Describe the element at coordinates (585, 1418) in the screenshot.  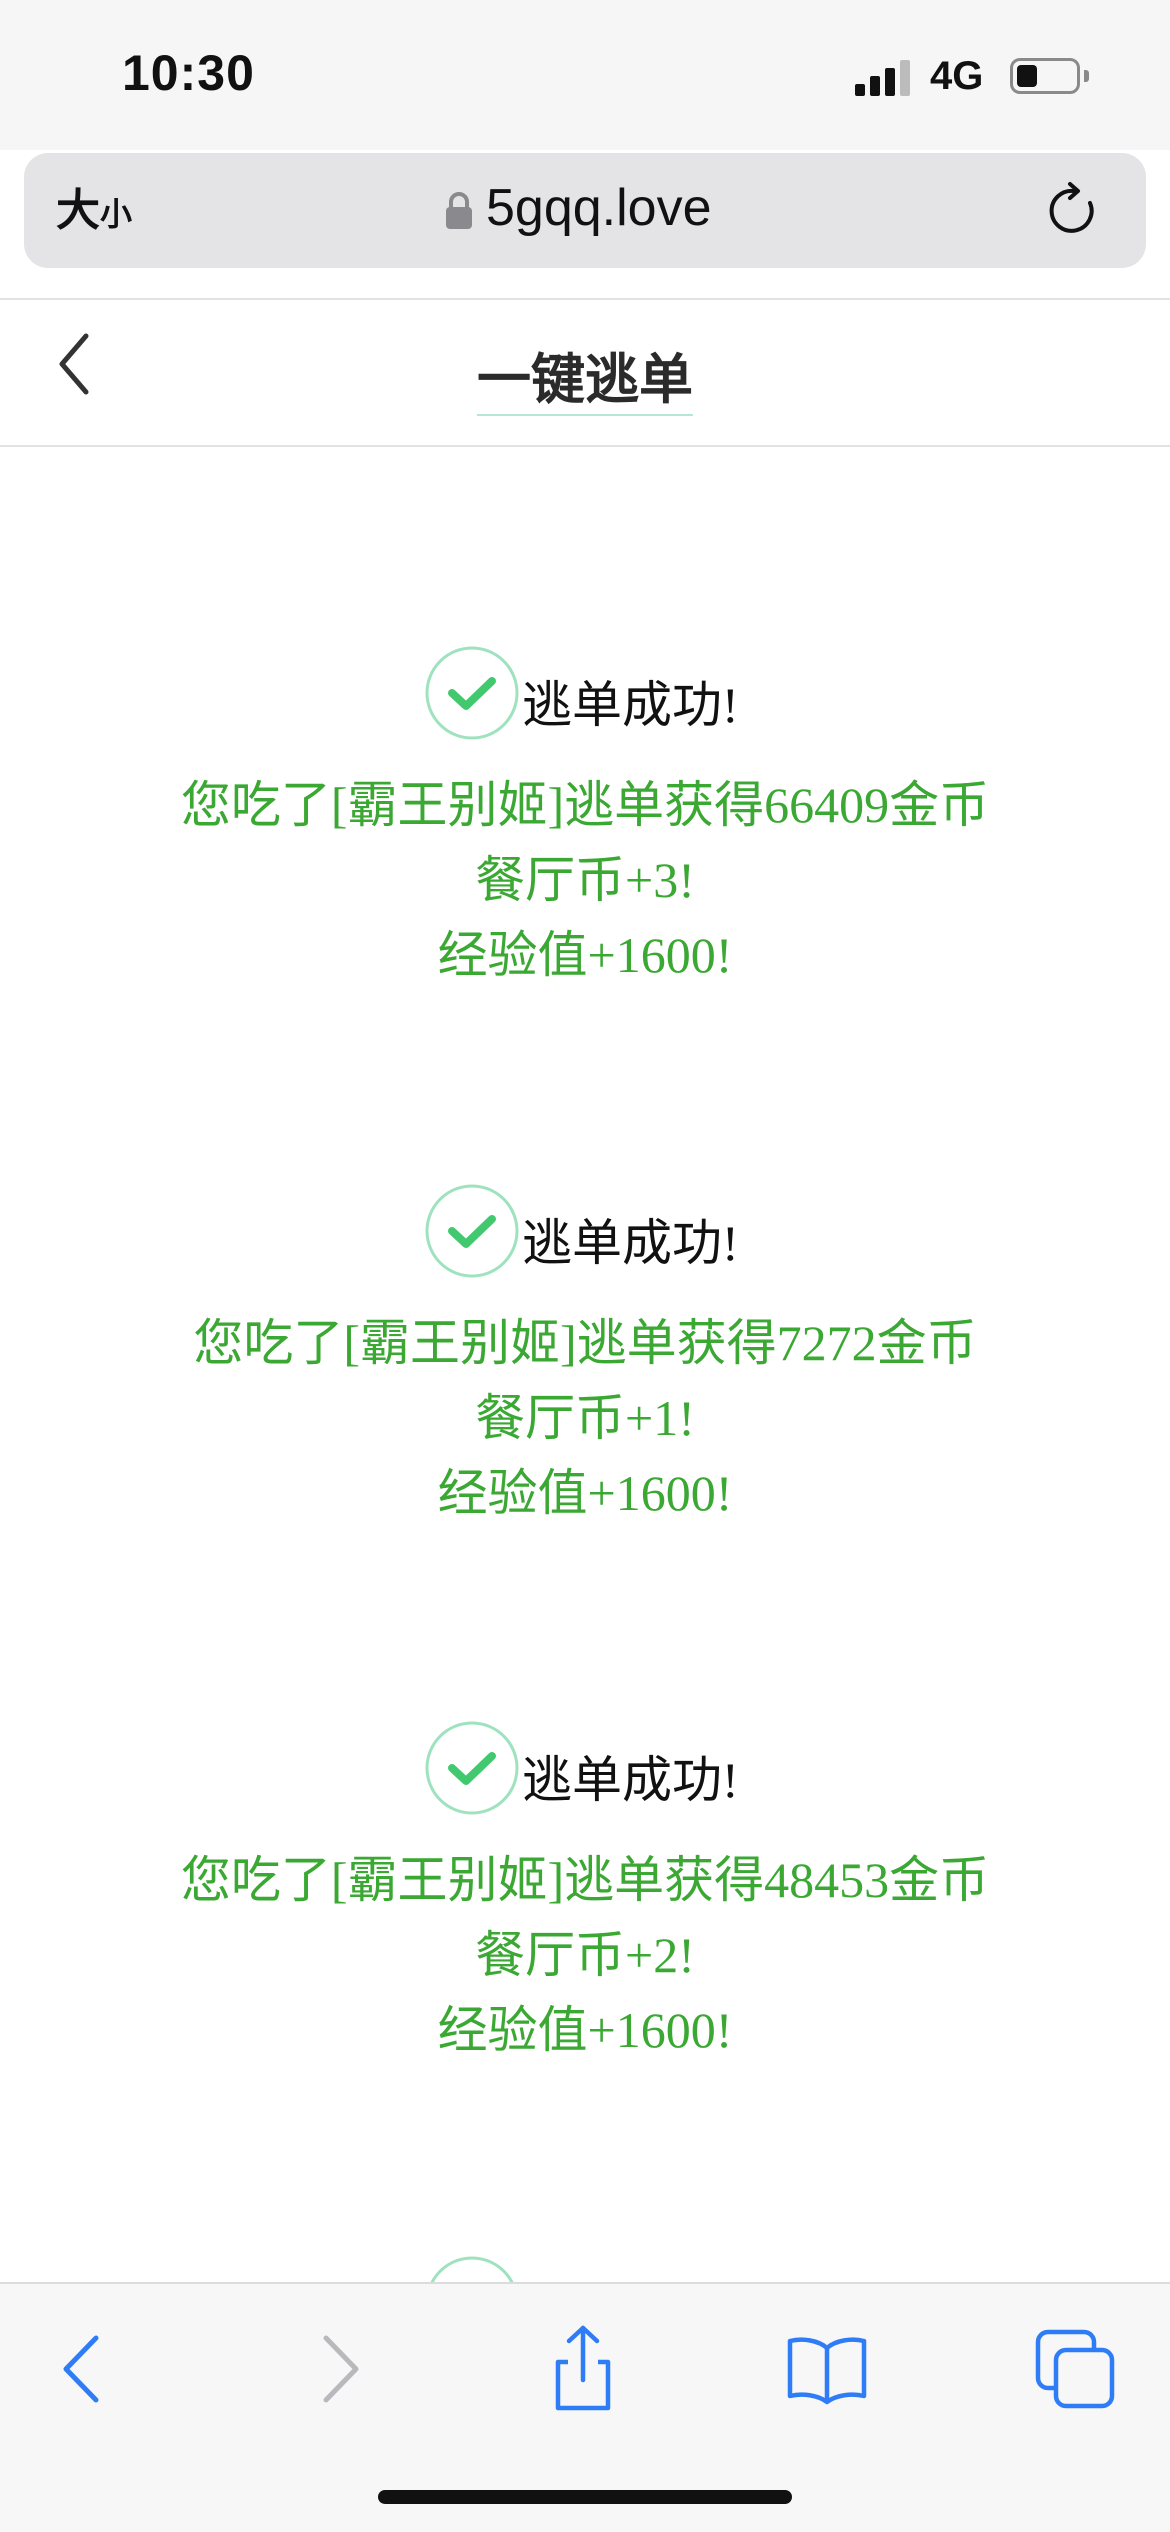
I see `reward-coin-text: 餐厅币+1!` at that location.